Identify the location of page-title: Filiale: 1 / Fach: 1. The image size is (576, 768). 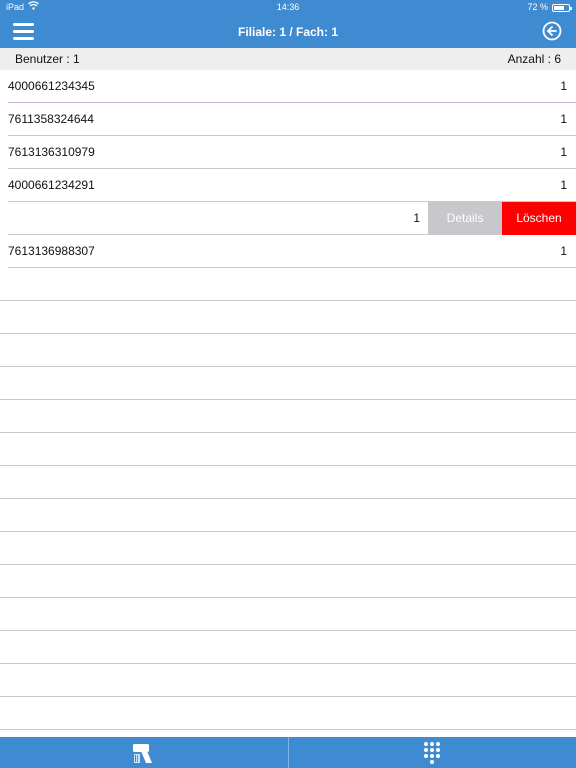
(288, 32).